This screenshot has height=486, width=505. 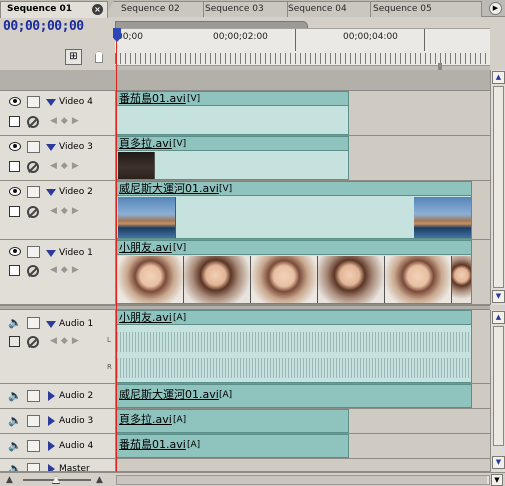 I want to click on tab-sequence-02: Sequence 02, so click(x=154, y=9).